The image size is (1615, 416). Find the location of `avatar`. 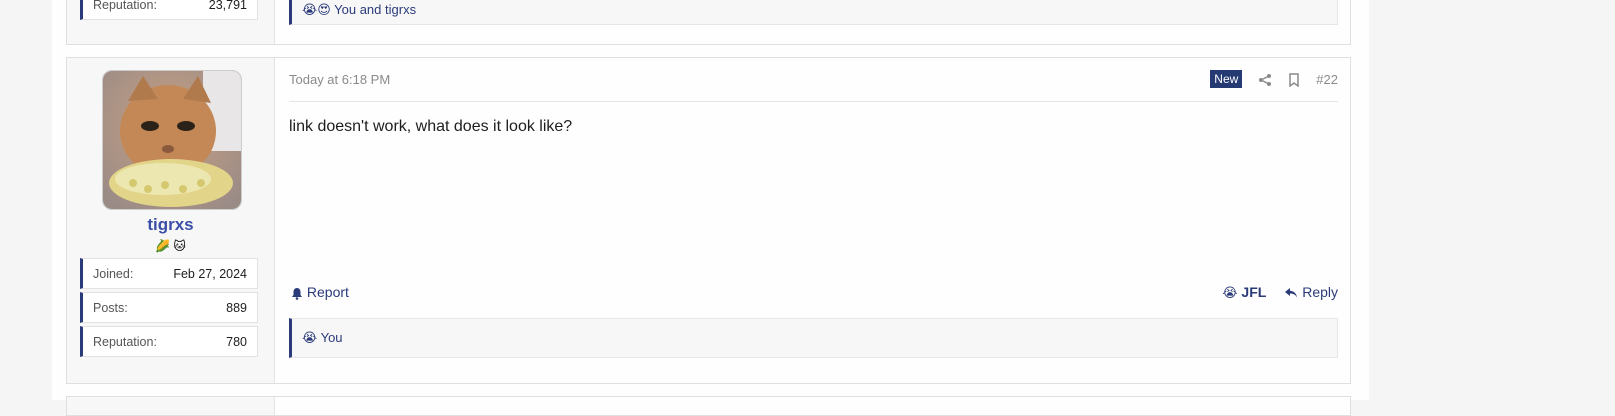

avatar is located at coordinates (172, 140).